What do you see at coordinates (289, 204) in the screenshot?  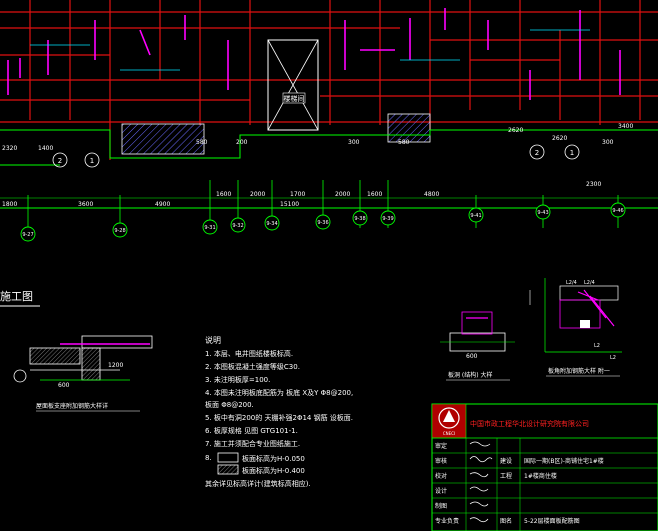 I see `axis-dim: 15100` at bounding box center [289, 204].